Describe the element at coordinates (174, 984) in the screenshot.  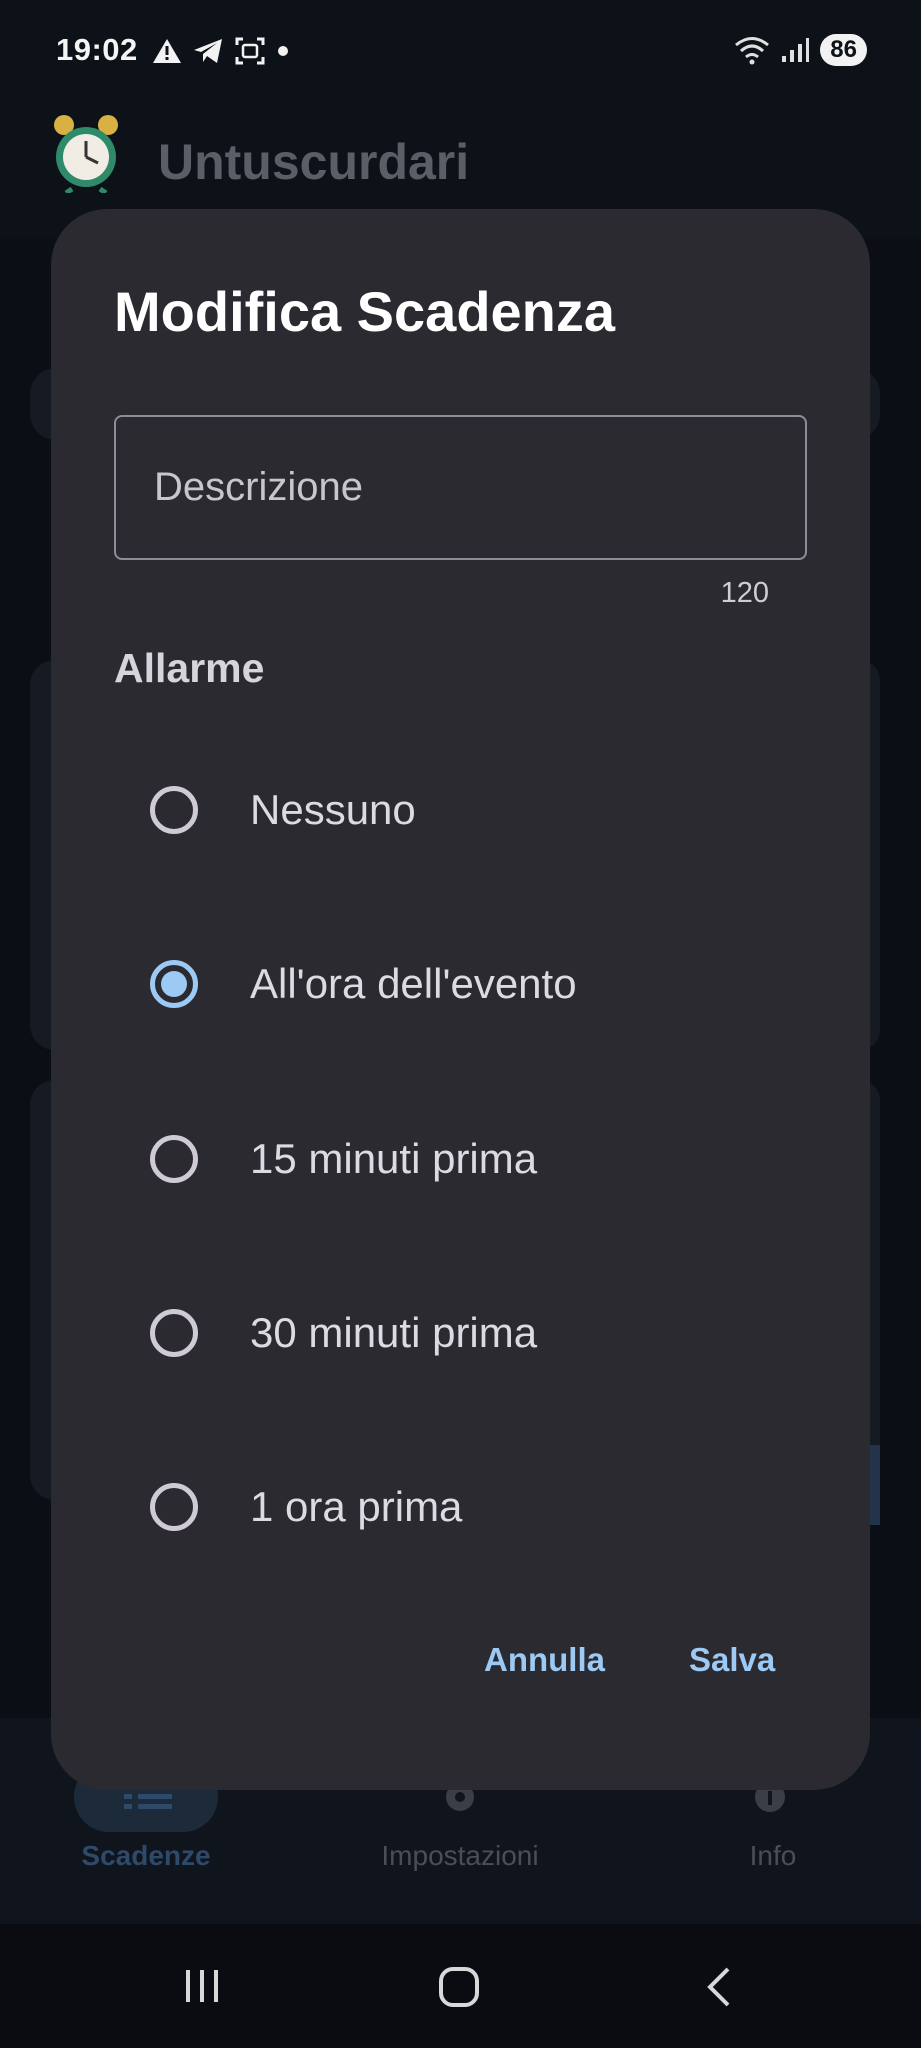
I see `radio-button-selected` at that location.